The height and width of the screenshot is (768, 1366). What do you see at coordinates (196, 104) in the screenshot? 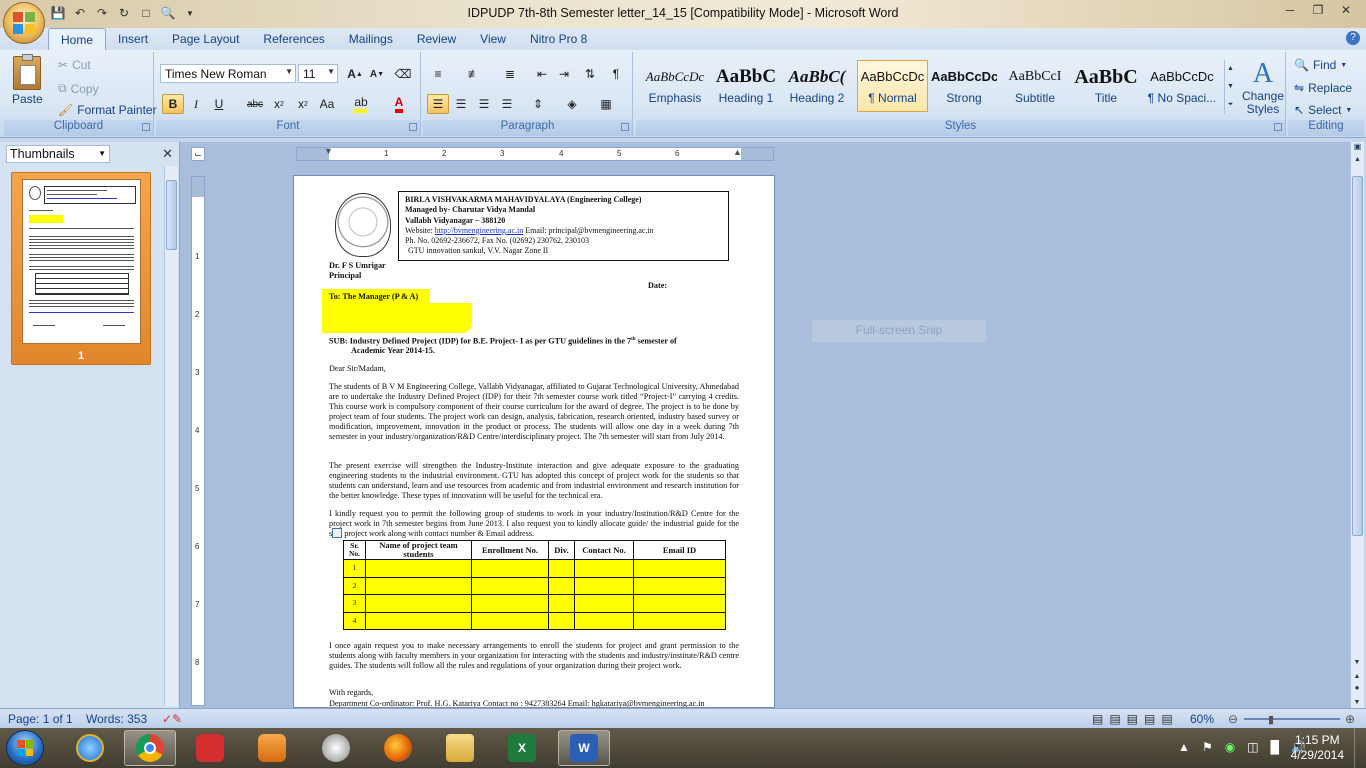
I see `italic-icon: I` at bounding box center [196, 104].